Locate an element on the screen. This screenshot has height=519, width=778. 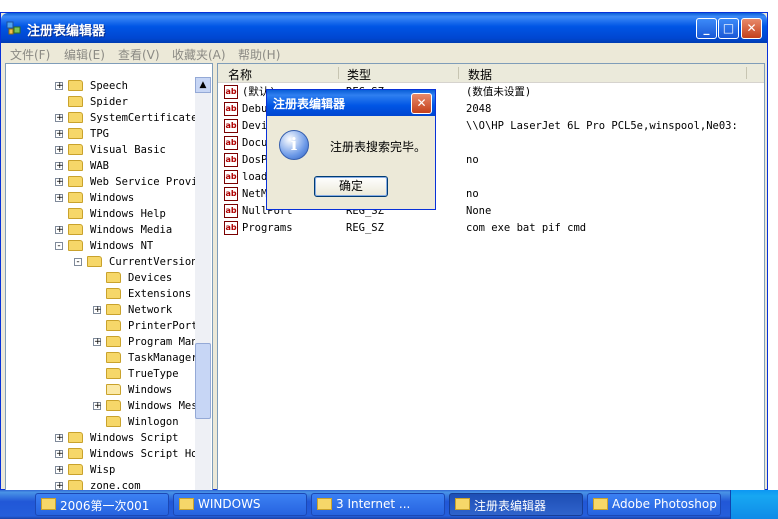
tree-item: Winlogon is located at coordinates (101, 422).